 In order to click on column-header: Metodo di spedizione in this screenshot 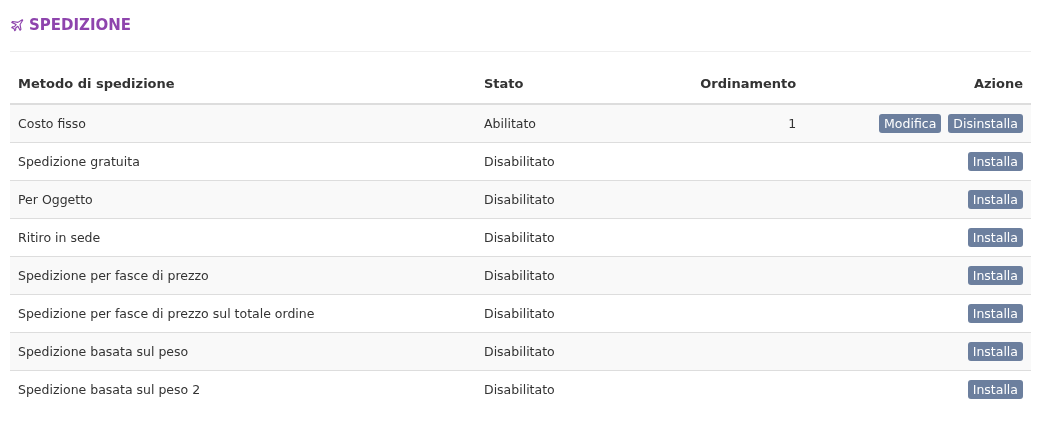, I will do `click(96, 83)`.